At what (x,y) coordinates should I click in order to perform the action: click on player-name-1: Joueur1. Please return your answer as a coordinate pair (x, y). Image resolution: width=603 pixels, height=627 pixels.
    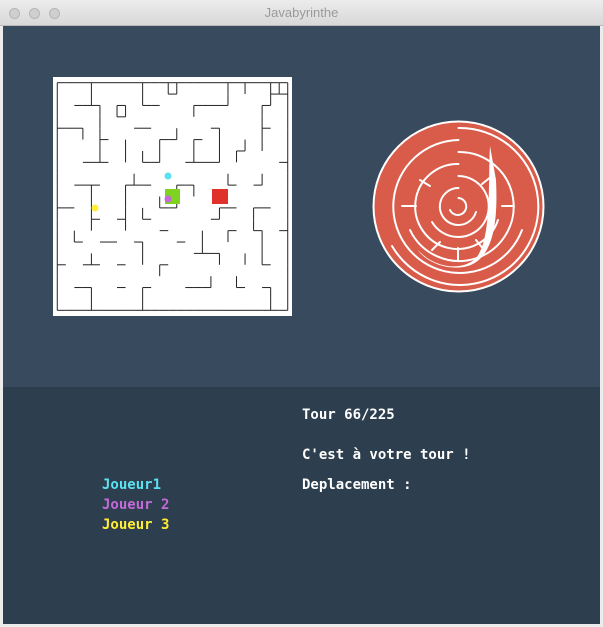
    Looking at the image, I should click on (132, 485).